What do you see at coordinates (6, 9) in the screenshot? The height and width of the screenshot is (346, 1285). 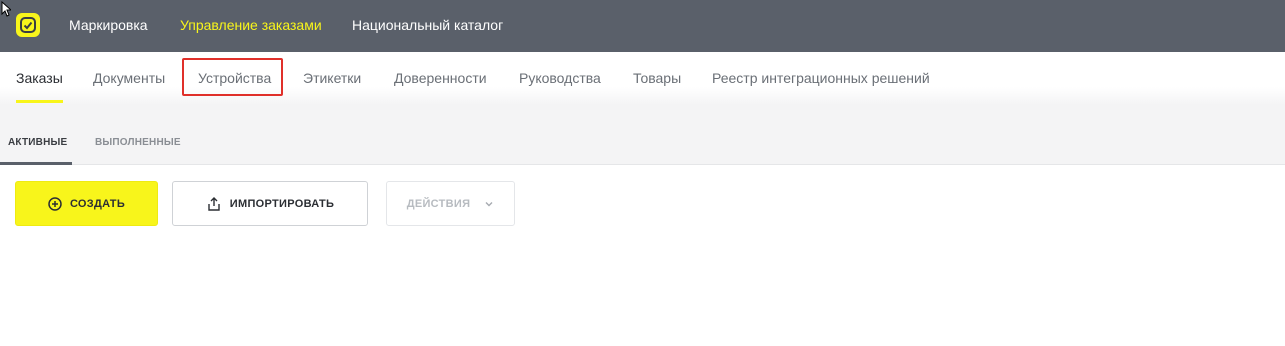 I see `cursor-icon` at bounding box center [6, 9].